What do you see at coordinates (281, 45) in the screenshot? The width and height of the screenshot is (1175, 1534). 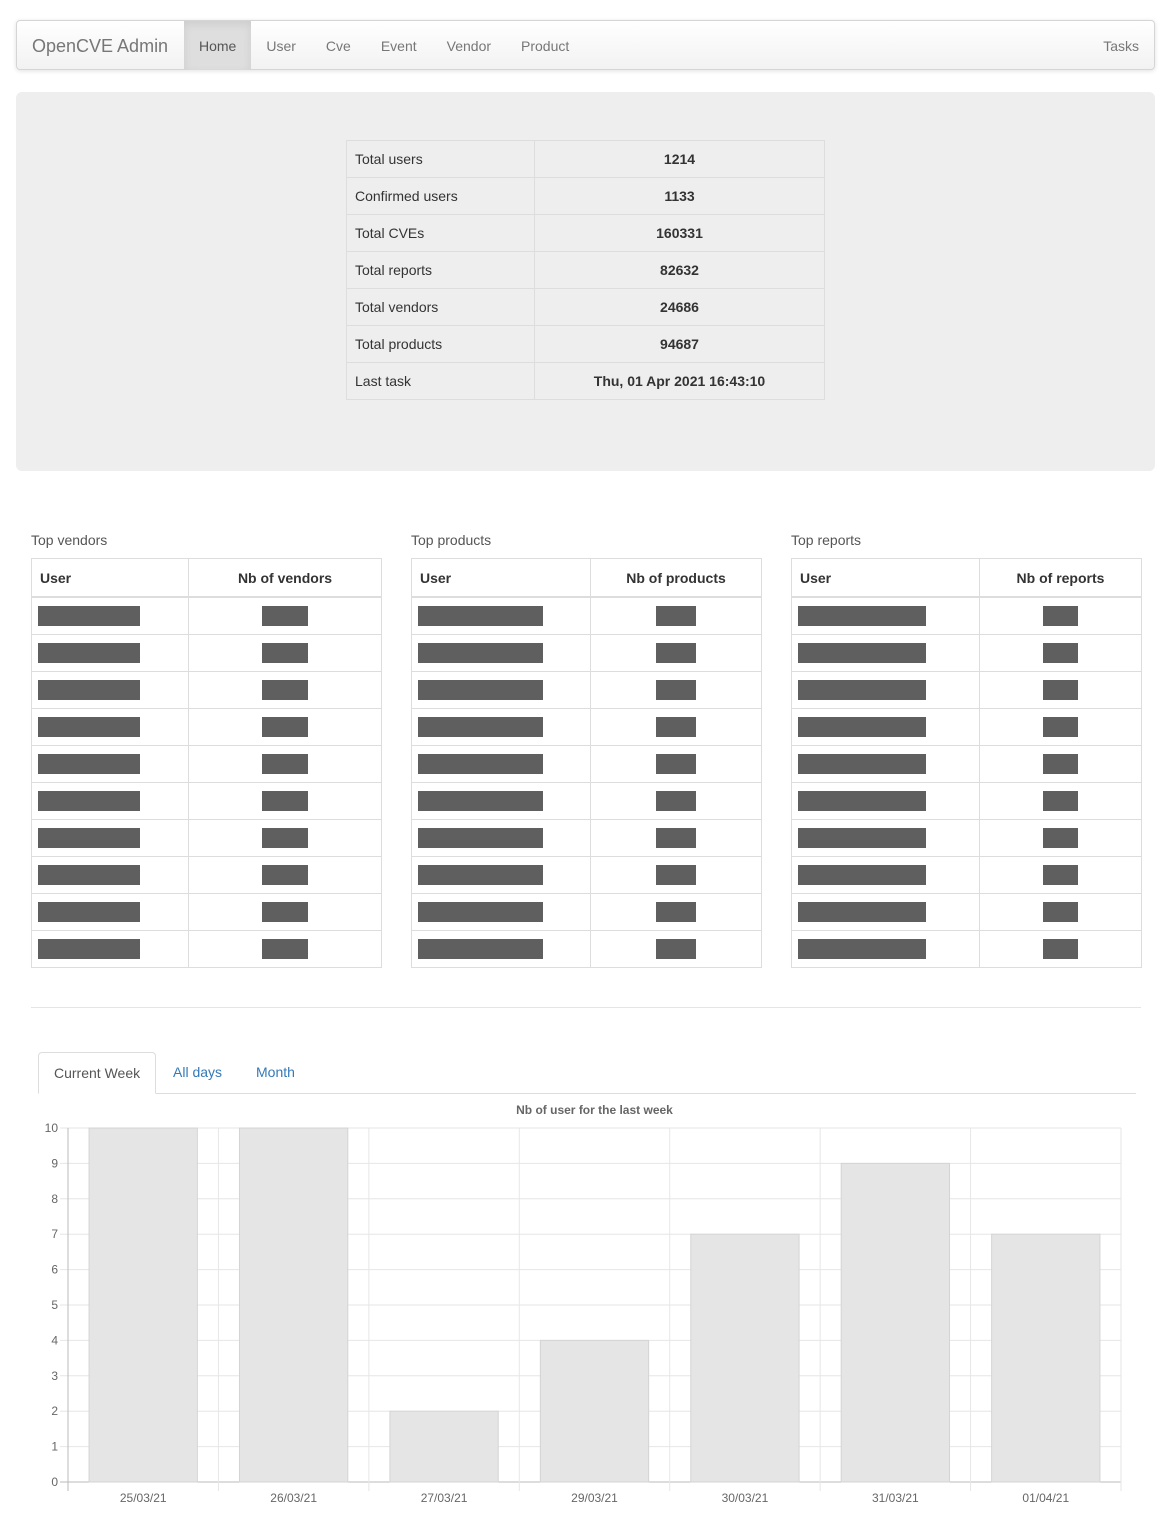 I see `nav-item-user: User` at bounding box center [281, 45].